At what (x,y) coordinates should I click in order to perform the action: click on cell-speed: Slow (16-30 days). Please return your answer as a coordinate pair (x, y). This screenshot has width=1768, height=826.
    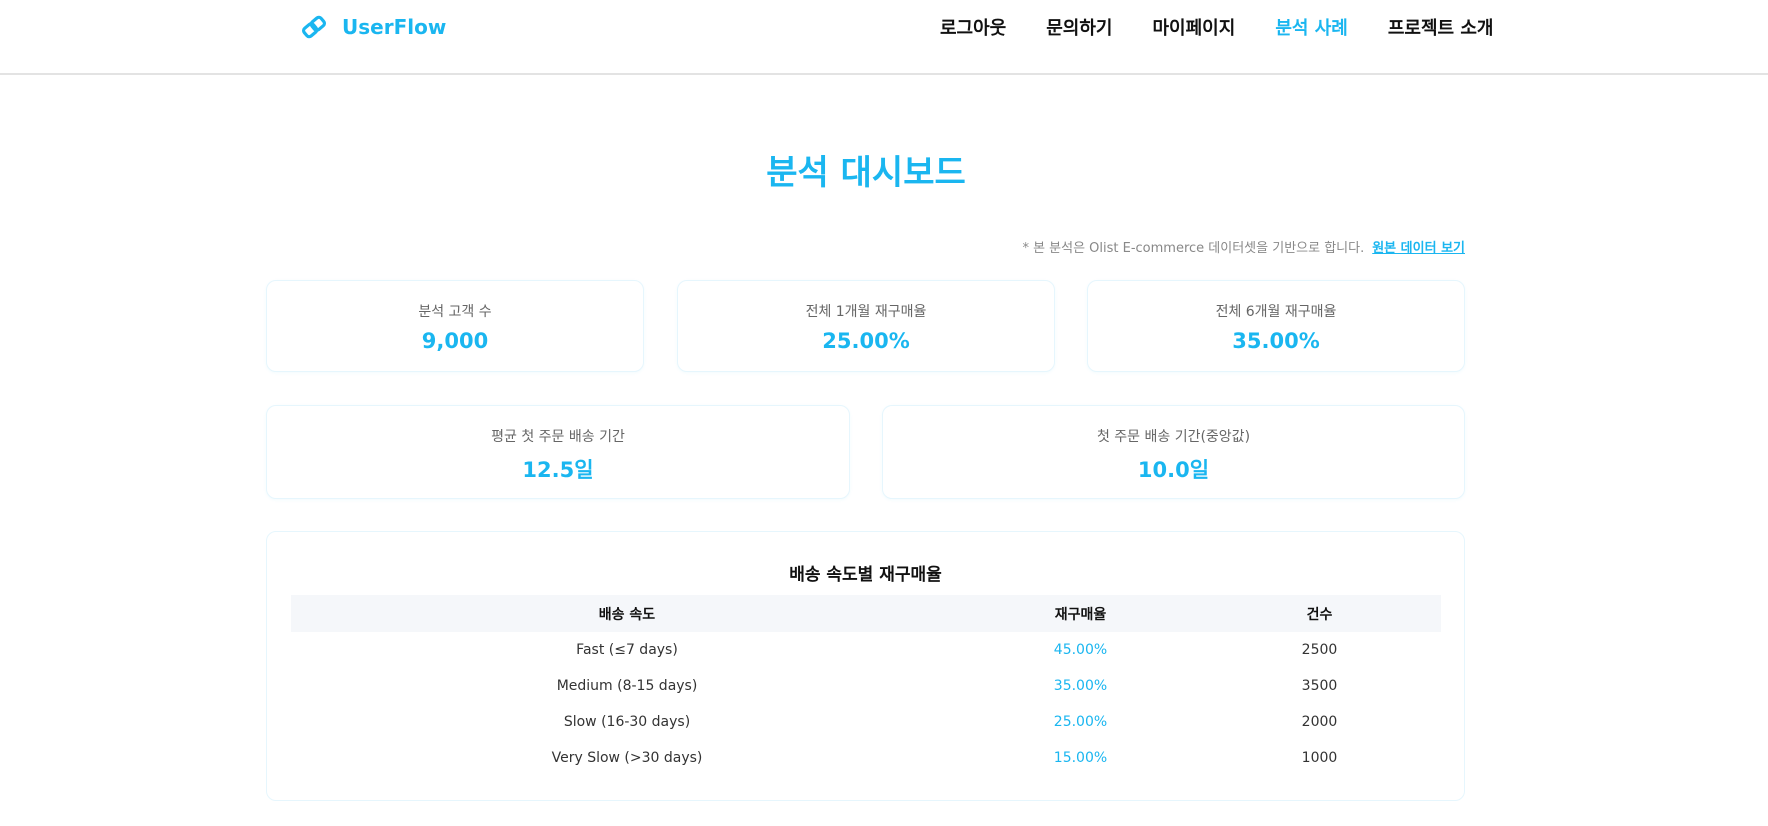
    Looking at the image, I should click on (627, 722).